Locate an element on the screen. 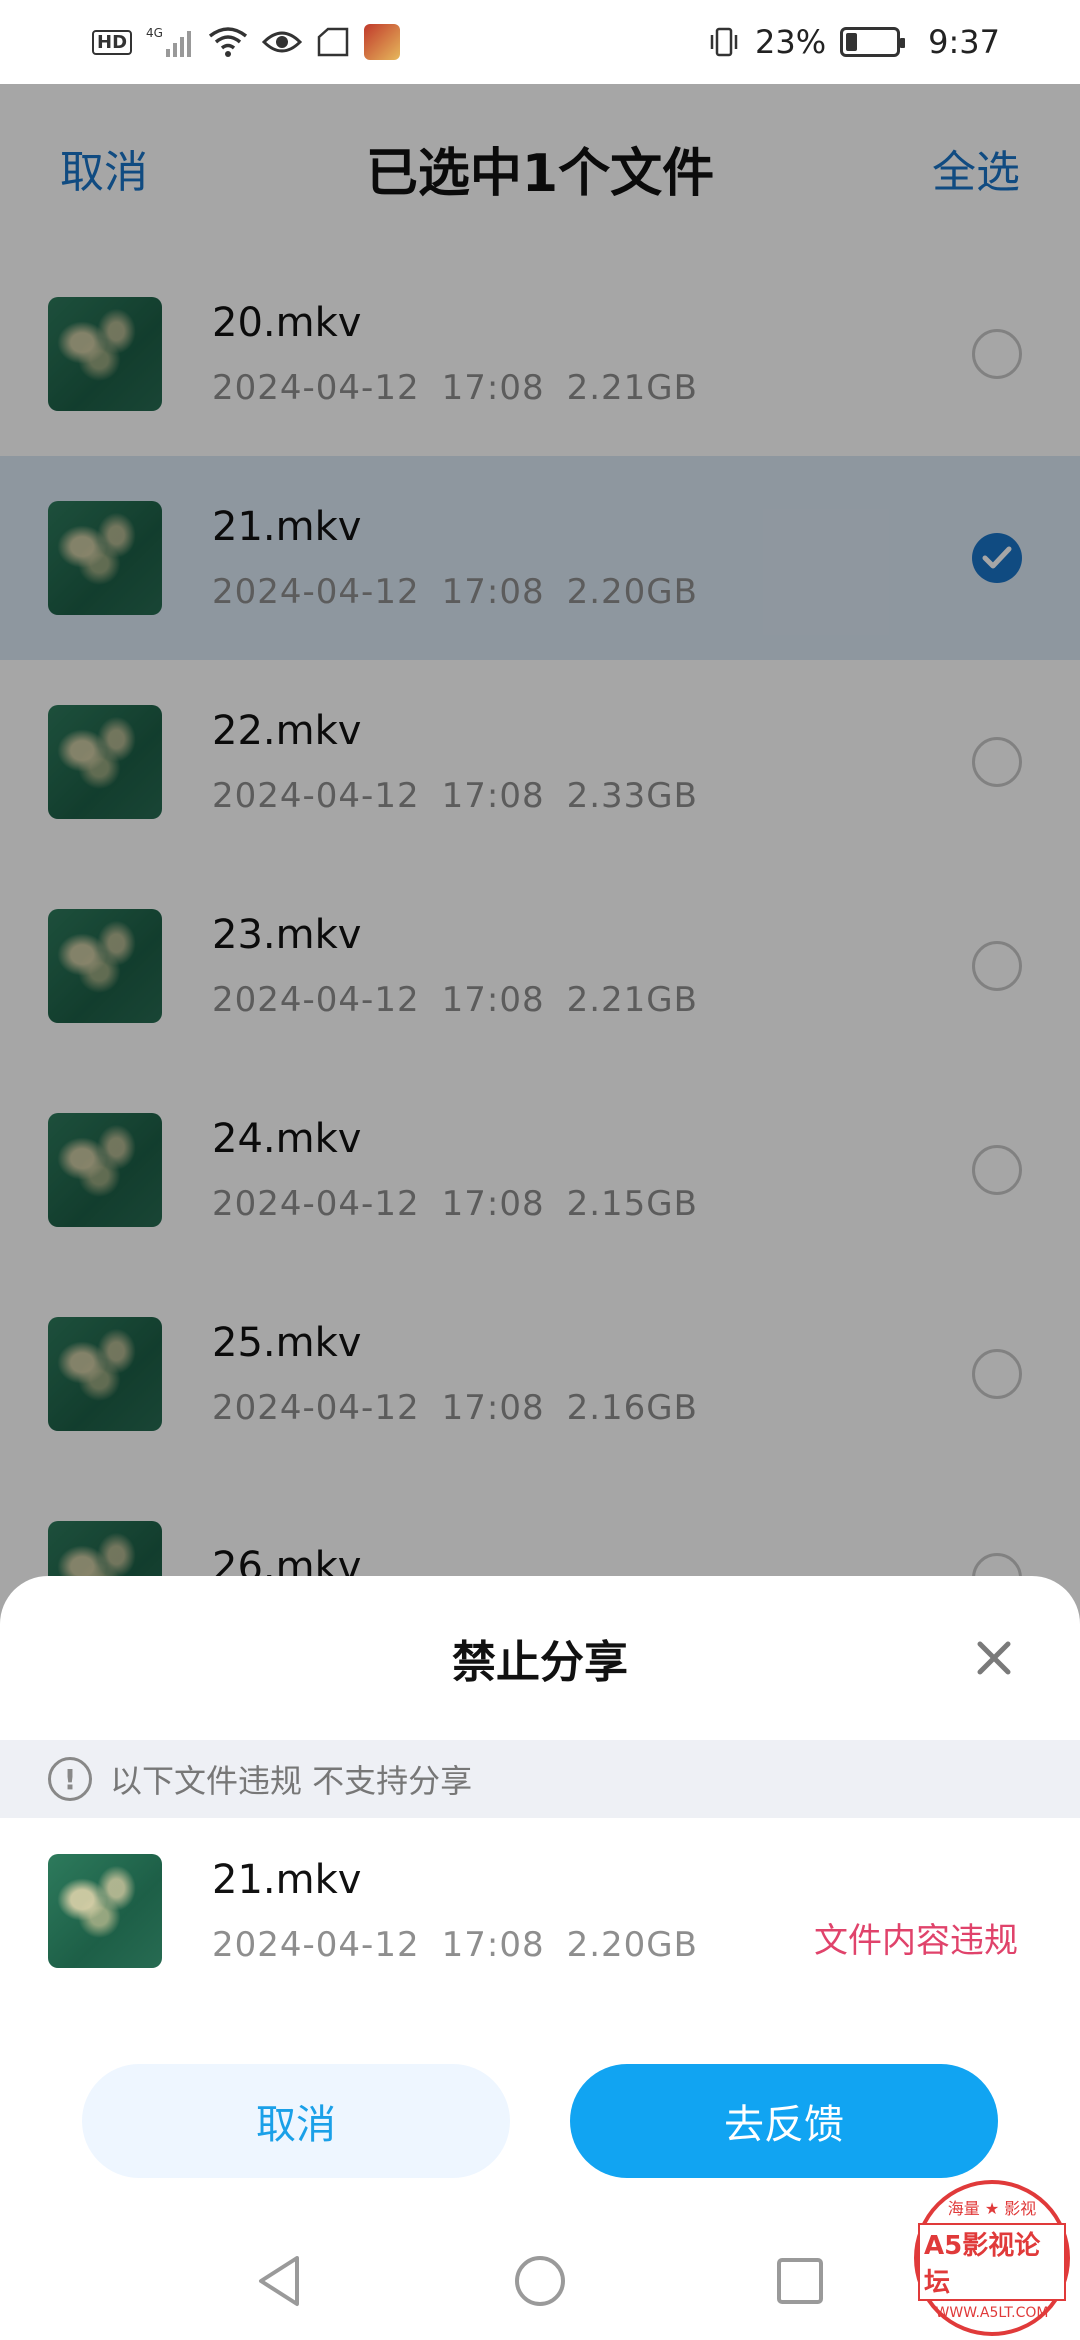 This screenshot has width=1080, height=2340. violating-file-item: 21.mkv 2024-04-12 17:08 2.20GB 文件内容违规 is located at coordinates (540, 1911).